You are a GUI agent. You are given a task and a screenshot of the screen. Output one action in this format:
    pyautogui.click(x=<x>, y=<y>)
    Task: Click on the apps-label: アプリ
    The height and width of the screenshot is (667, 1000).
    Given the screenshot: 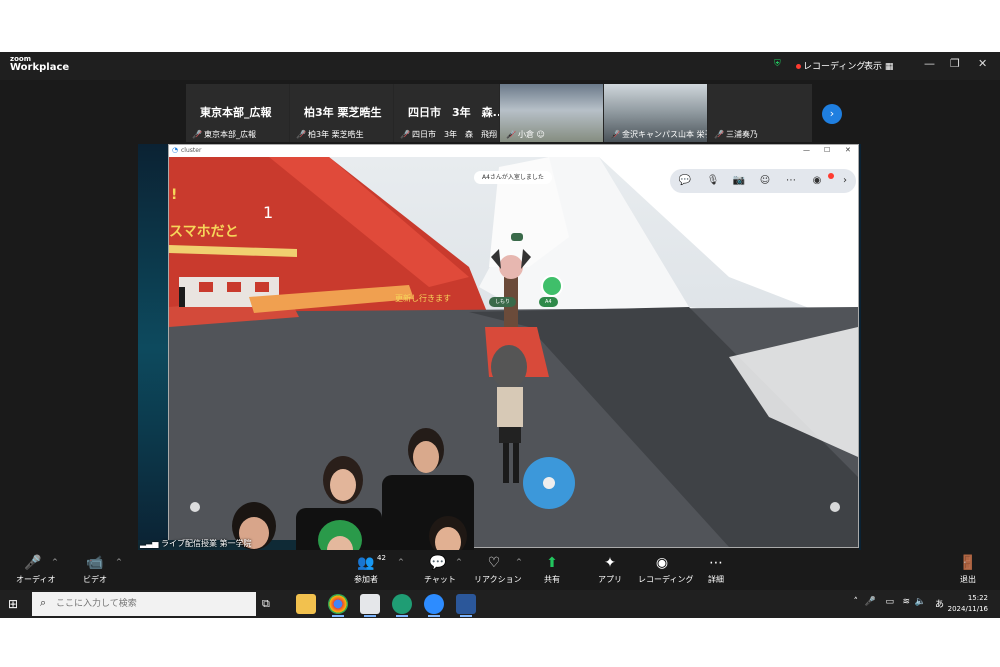 What is the action you would take?
    pyautogui.click(x=610, y=579)
    